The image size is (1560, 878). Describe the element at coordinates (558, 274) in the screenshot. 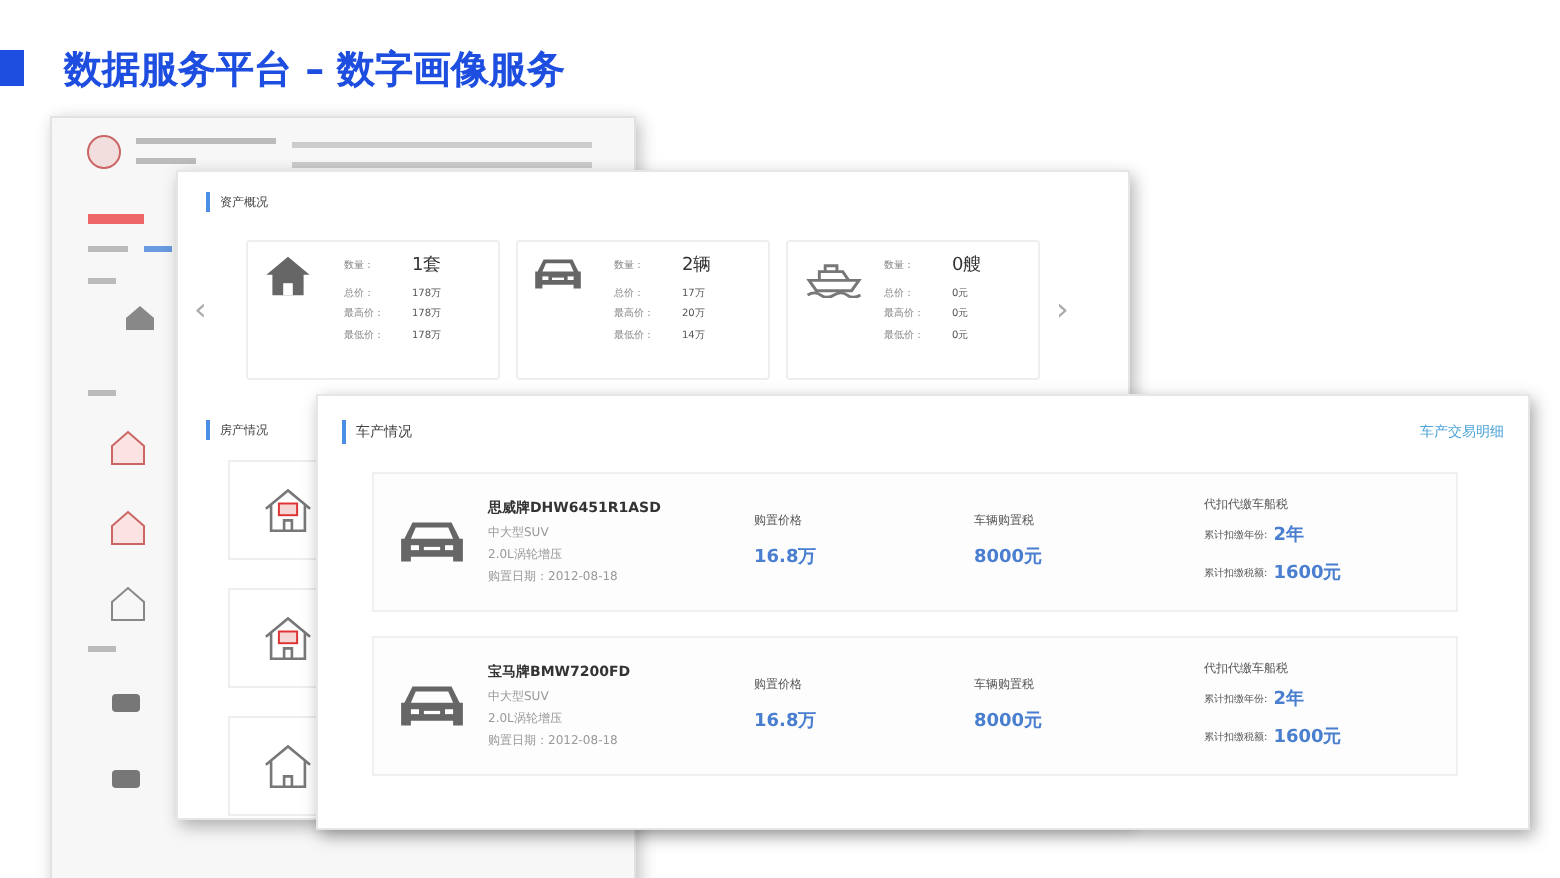

I see `car-icon` at that location.